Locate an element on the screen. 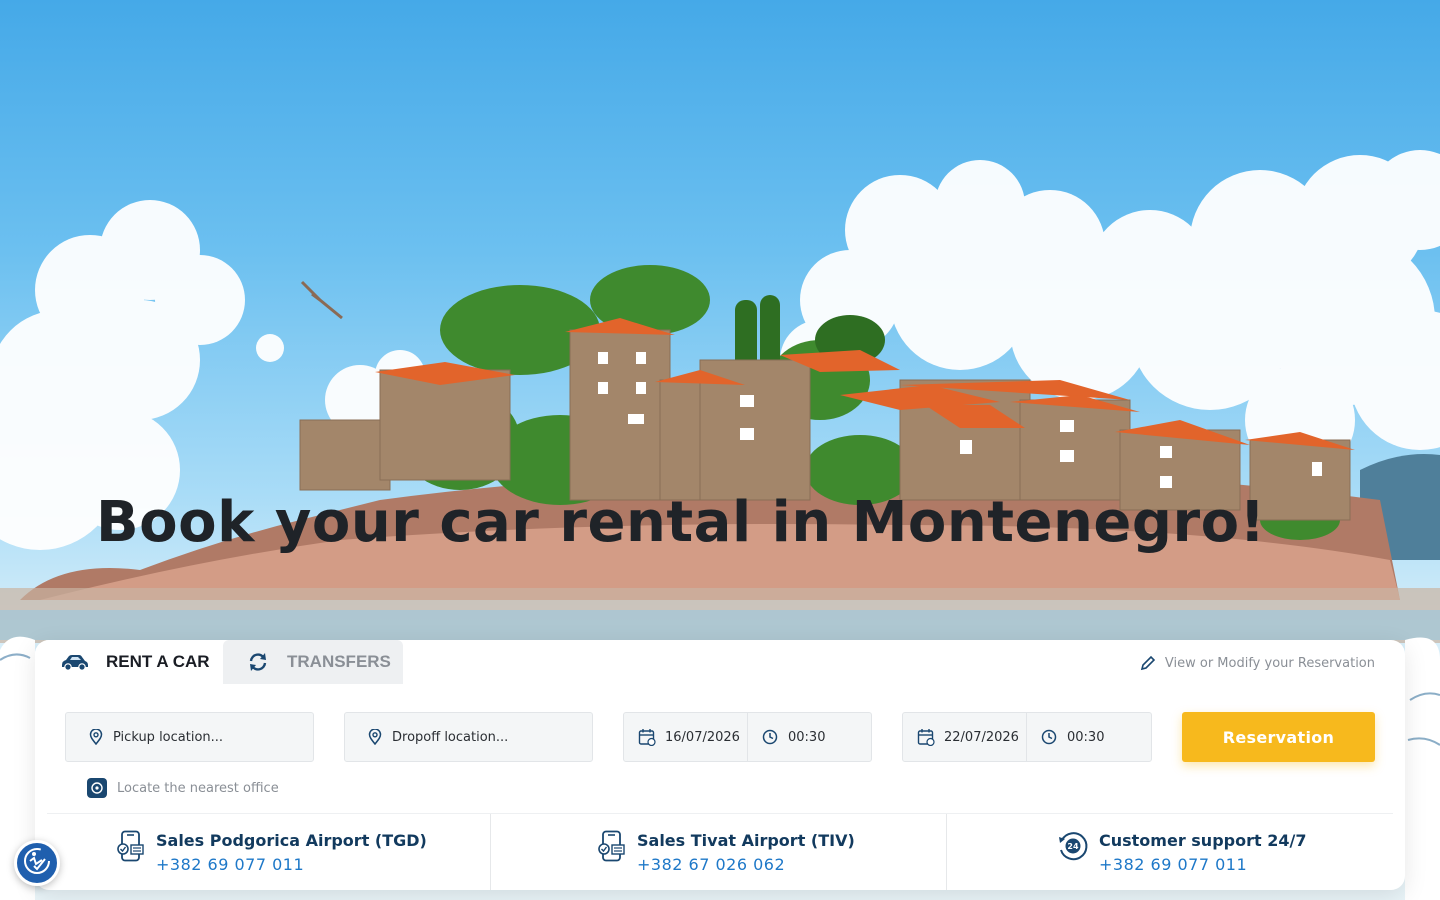  contact-title: Customer support 24/7 is located at coordinates (1203, 840).